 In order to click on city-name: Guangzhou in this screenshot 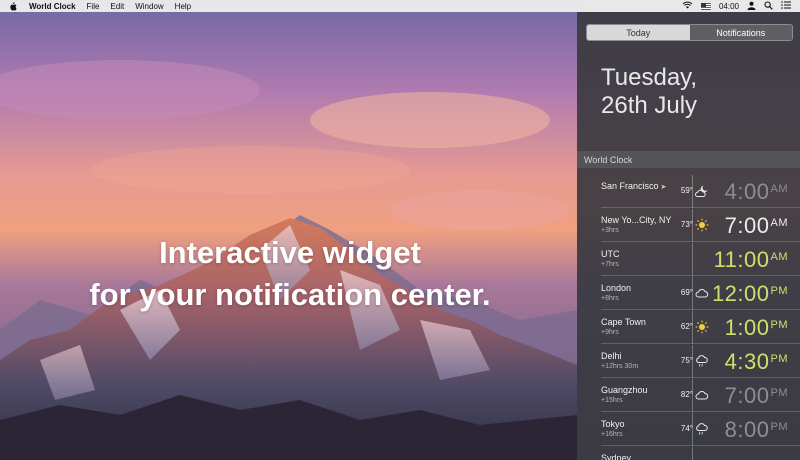, I will do `click(624, 390)`.